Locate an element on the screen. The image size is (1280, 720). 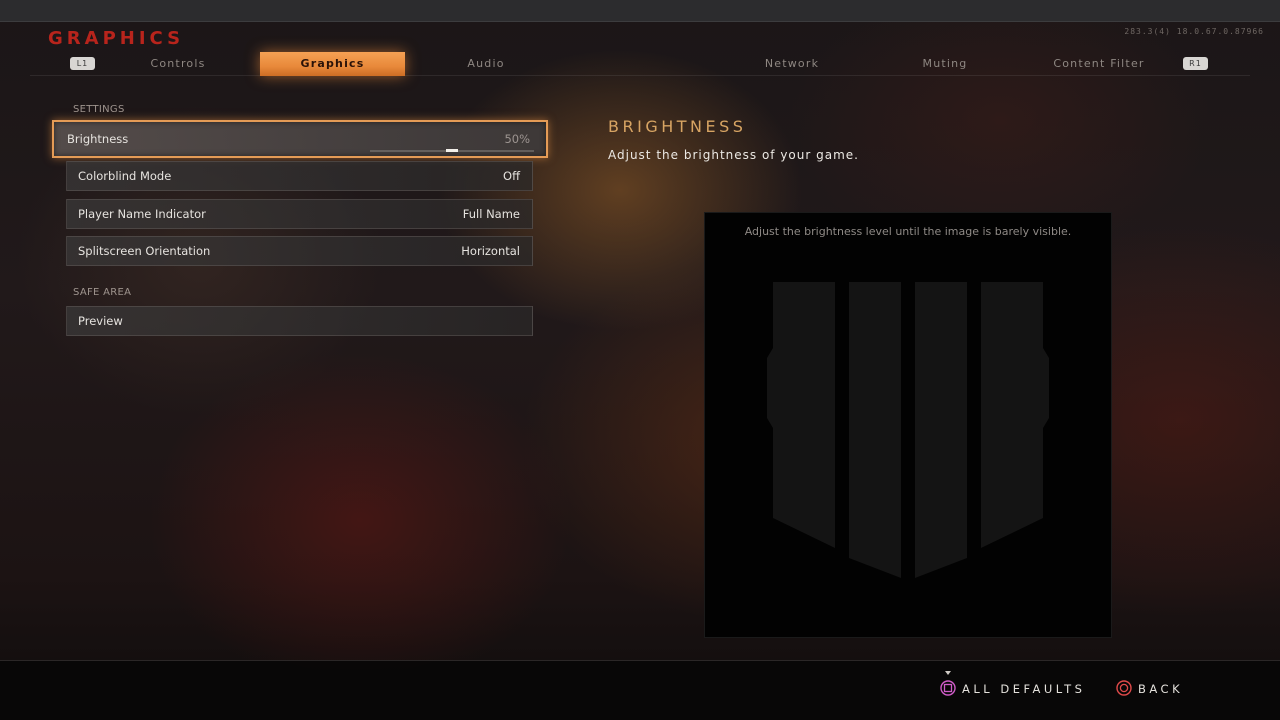
top-bar is located at coordinates (640, 11).